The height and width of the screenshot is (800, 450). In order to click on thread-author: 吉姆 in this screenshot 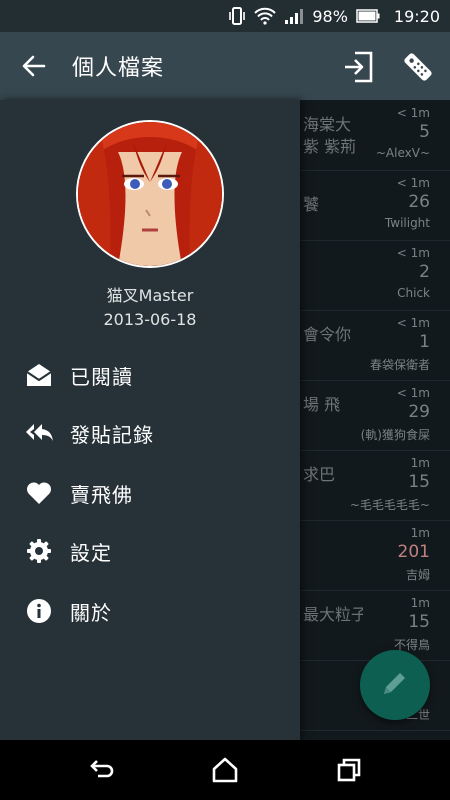, I will do `click(417, 575)`.